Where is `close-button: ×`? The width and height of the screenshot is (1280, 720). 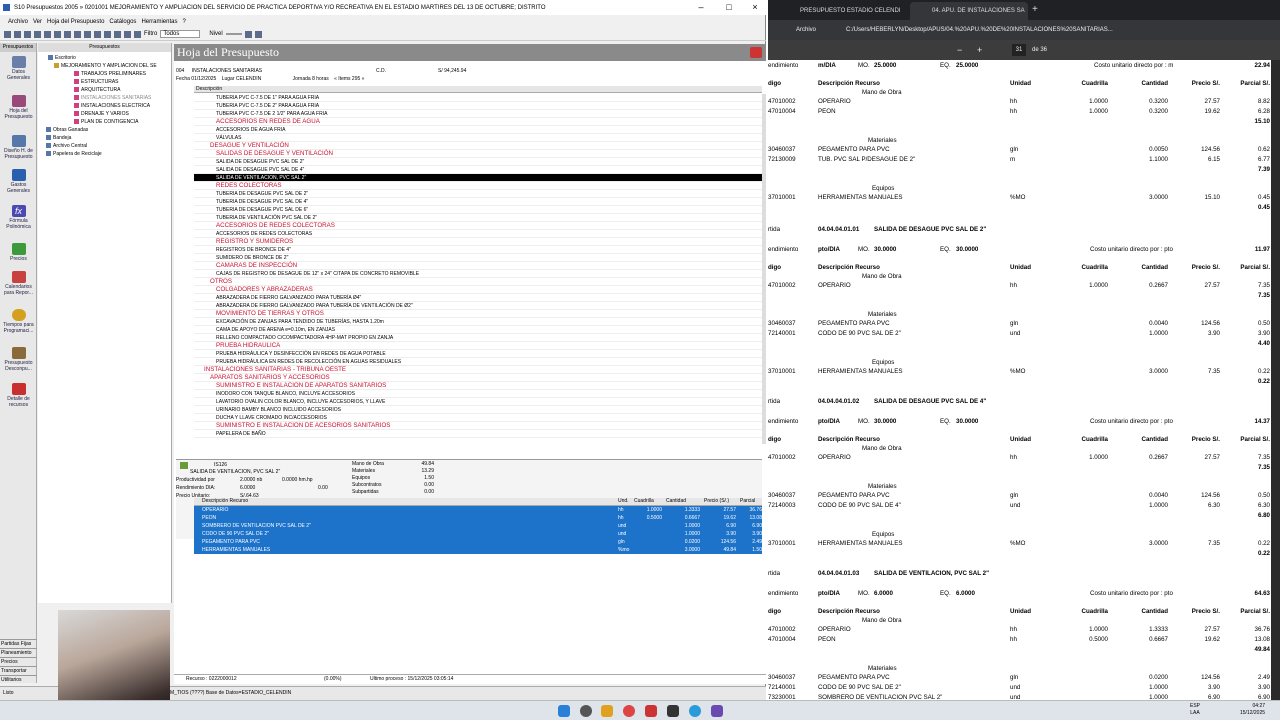
close-button: × is located at coordinates (755, 7).